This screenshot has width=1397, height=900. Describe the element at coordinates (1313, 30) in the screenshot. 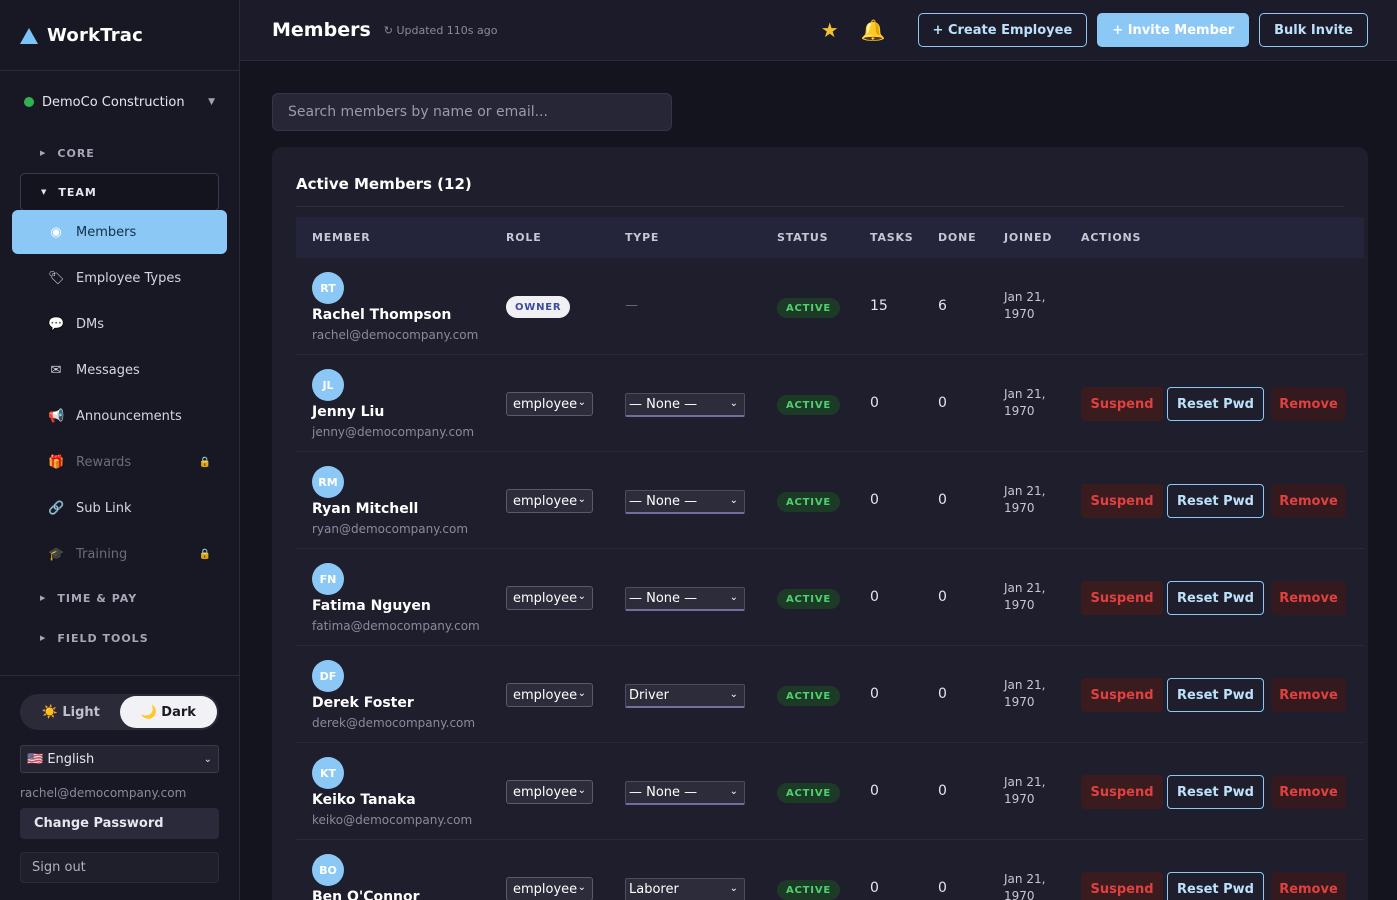

I see `bulk-invite-button: Bulk Invite` at that location.